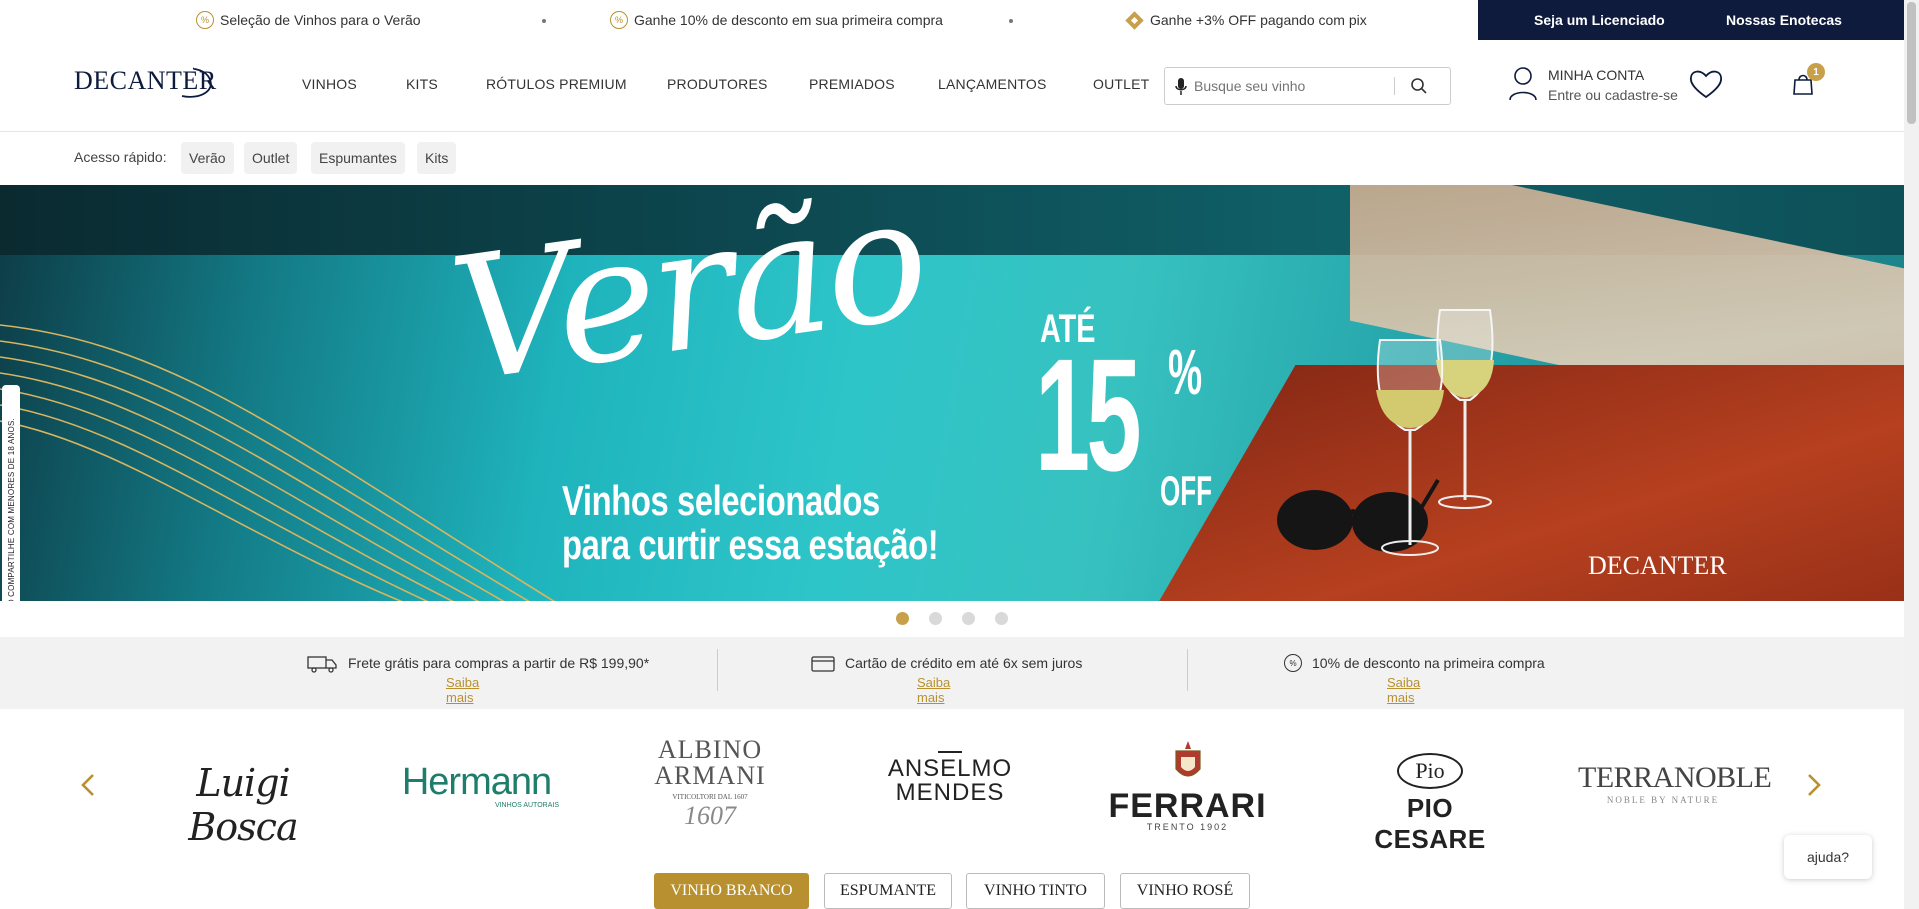 The image size is (1919, 909). I want to click on pio-cesare-monogram: Pio, so click(1430, 771).